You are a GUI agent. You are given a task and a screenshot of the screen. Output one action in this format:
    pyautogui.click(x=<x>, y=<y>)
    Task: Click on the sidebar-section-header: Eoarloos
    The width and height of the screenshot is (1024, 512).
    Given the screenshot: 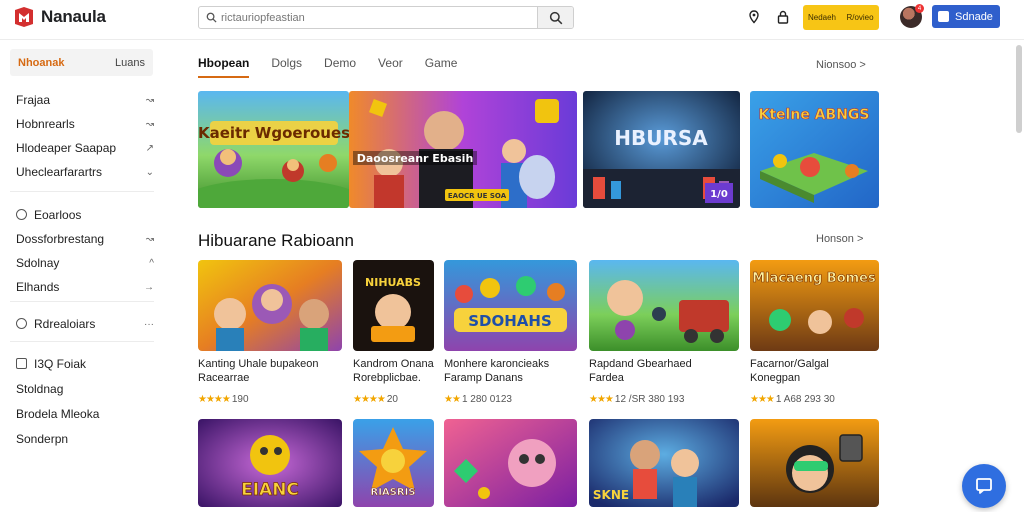 What is the action you would take?
    pyautogui.click(x=85, y=215)
    